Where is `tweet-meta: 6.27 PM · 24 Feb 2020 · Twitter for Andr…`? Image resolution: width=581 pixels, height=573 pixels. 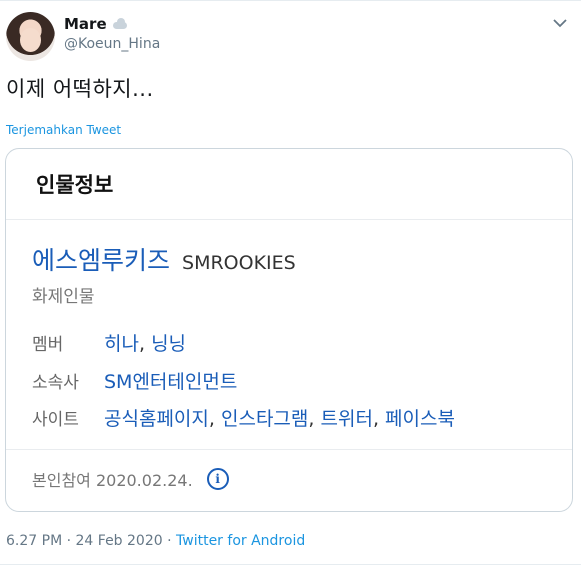 tweet-meta: 6.27 PM · 24 Feb 2020 · Twitter for Andr… is located at coordinates (155, 541).